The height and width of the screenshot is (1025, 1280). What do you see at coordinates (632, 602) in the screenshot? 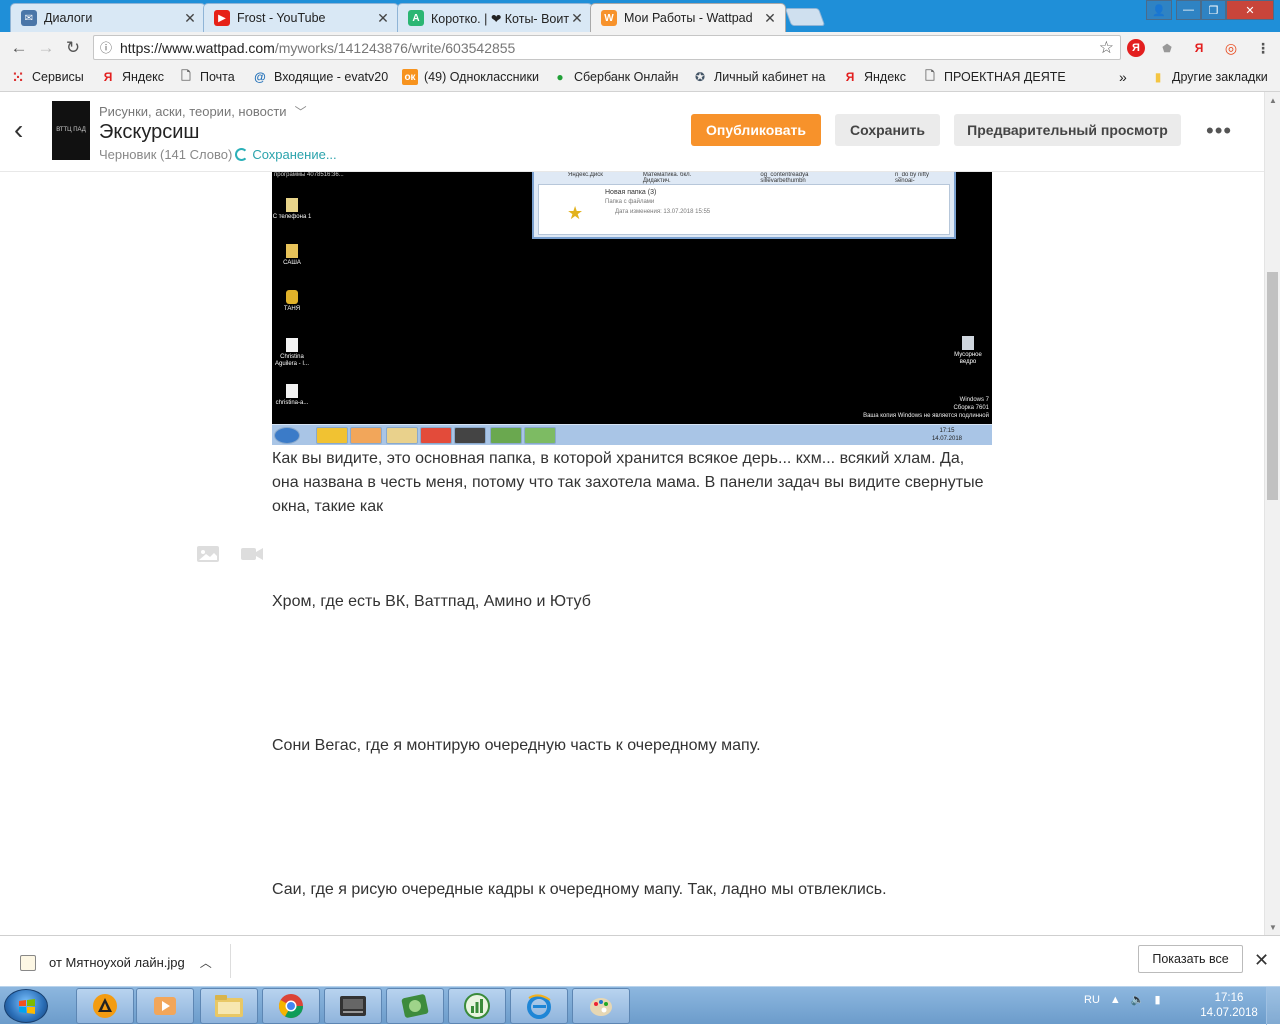
I see `story-paragraph: Хром, где есть ВК, Ваттпад, Амино и Ютуб` at bounding box center [632, 602].